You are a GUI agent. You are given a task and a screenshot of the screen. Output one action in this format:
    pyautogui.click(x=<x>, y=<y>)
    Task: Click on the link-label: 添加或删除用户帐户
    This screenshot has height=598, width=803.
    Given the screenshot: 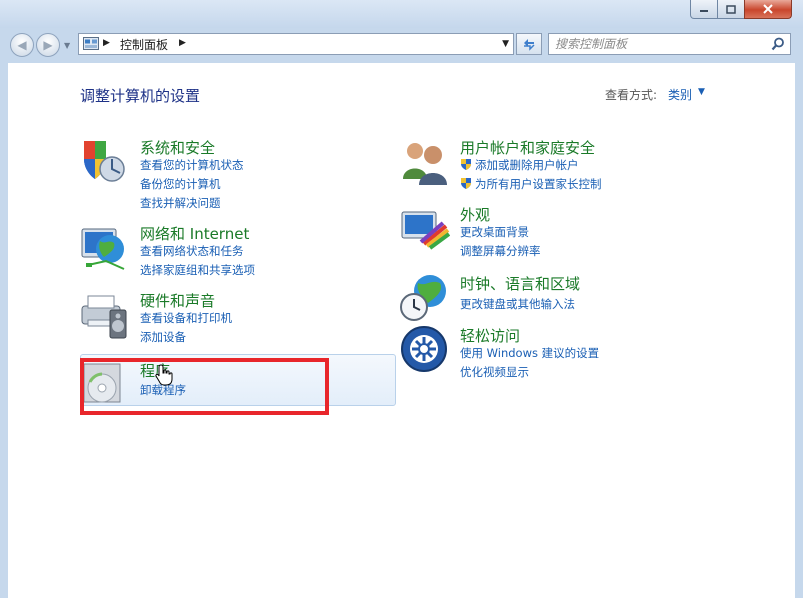 What is the action you would take?
    pyautogui.click(x=527, y=165)
    